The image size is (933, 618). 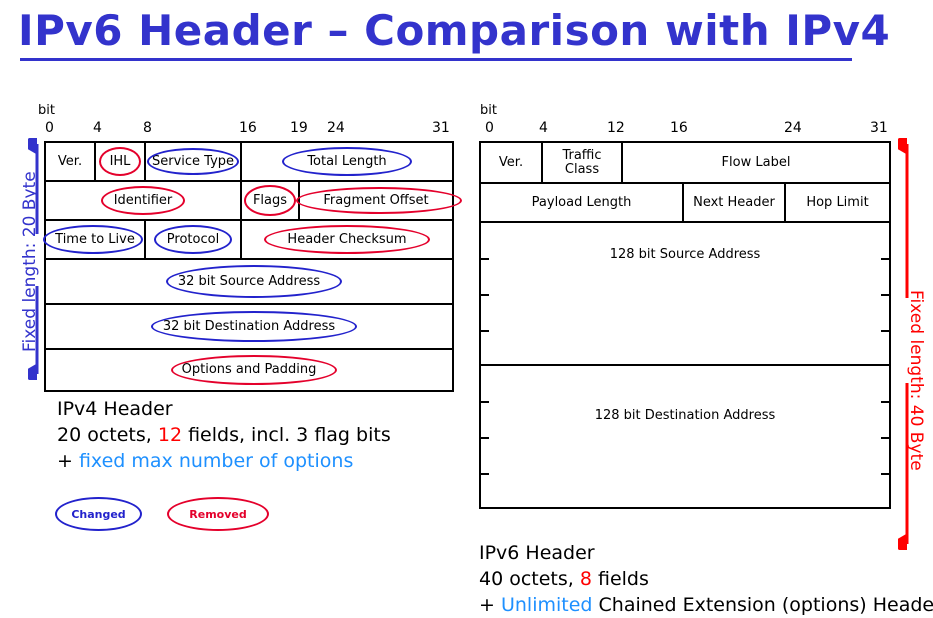 I want to click on ipv4-field-service-type-label: Service Type, so click(x=193, y=161).